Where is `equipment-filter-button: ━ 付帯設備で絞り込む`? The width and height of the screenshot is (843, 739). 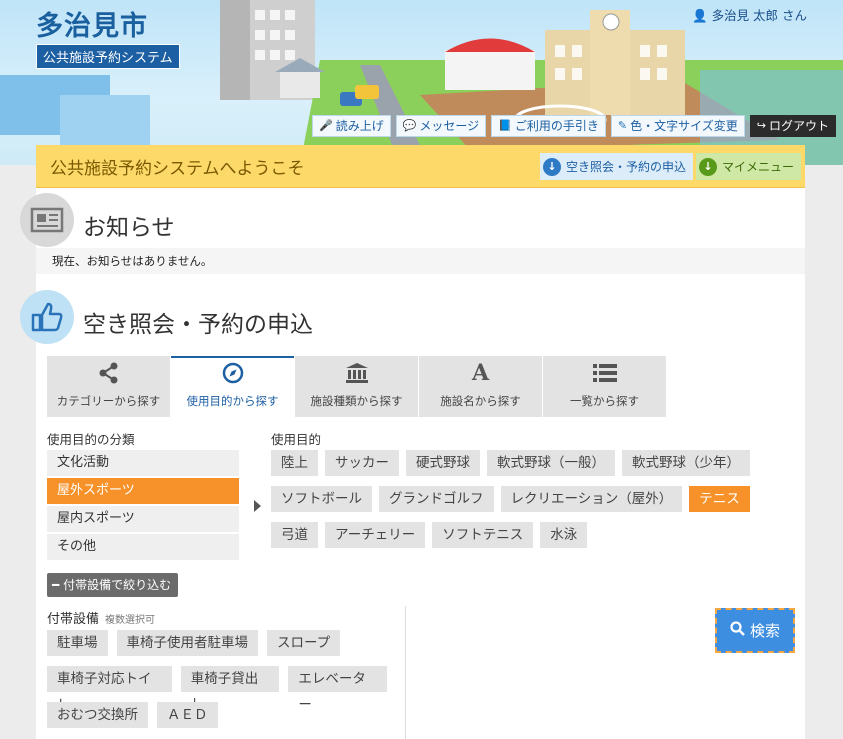 equipment-filter-button: ━ 付帯設備で絞り込む is located at coordinates (113, 585).